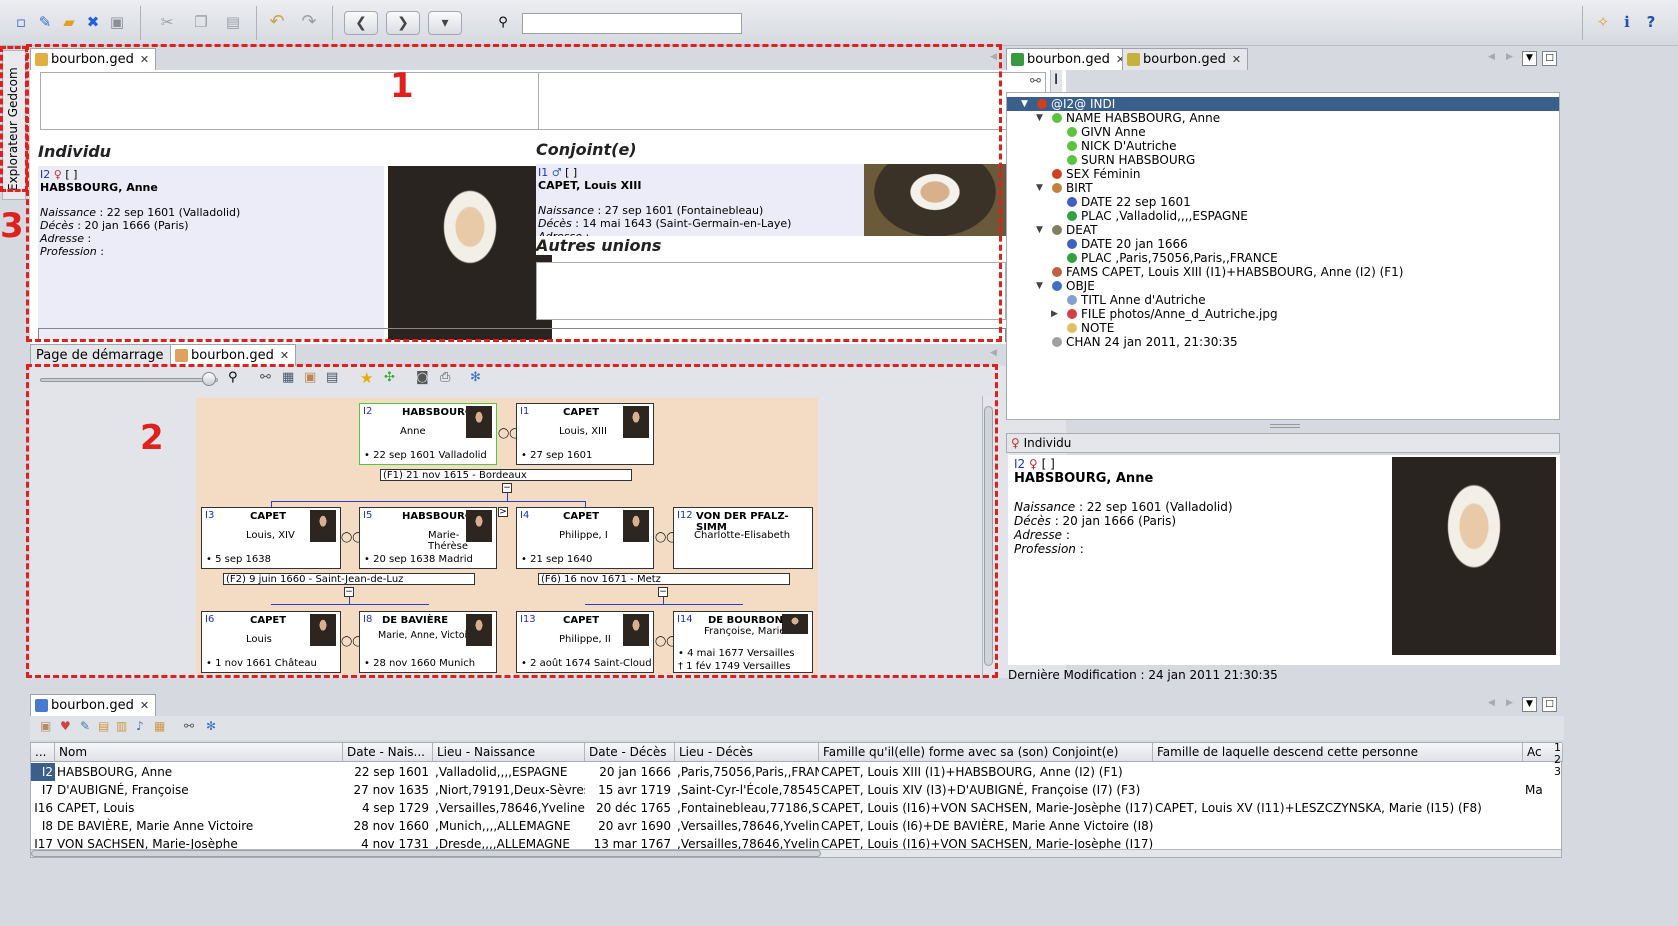 This screenshot has height=926, width=1678. I want to click on column-header: Nom, so click(199, 752).